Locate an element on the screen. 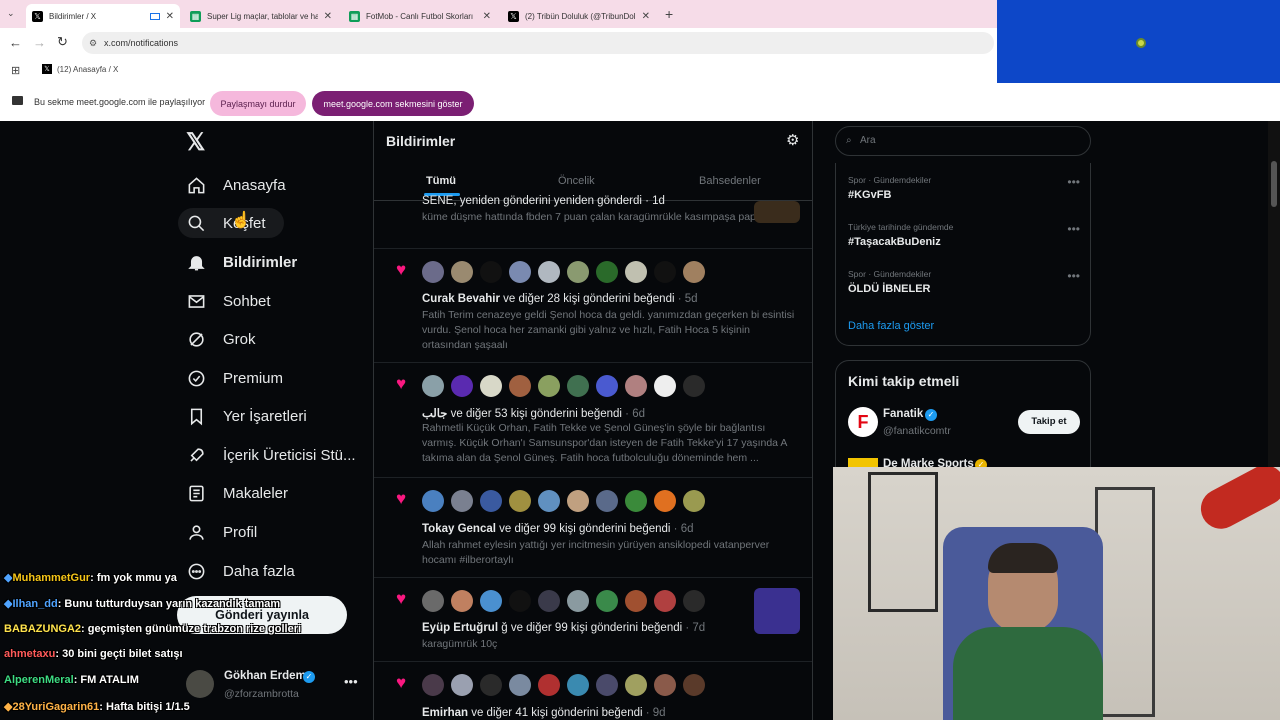 The image size is (1280, 720). chat-message: ◆28YuriGagarin61: Hafta bitişi 1/1.5 is located at coordinates (97, 707).